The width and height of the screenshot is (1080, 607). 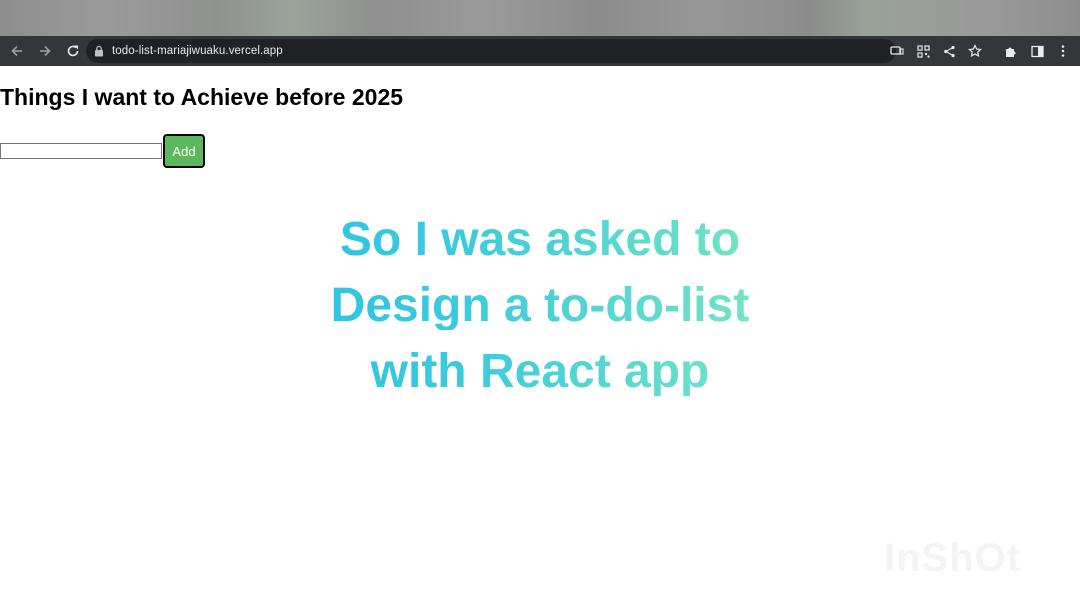 I want to click on todo-input, so click(x=81, y=151).